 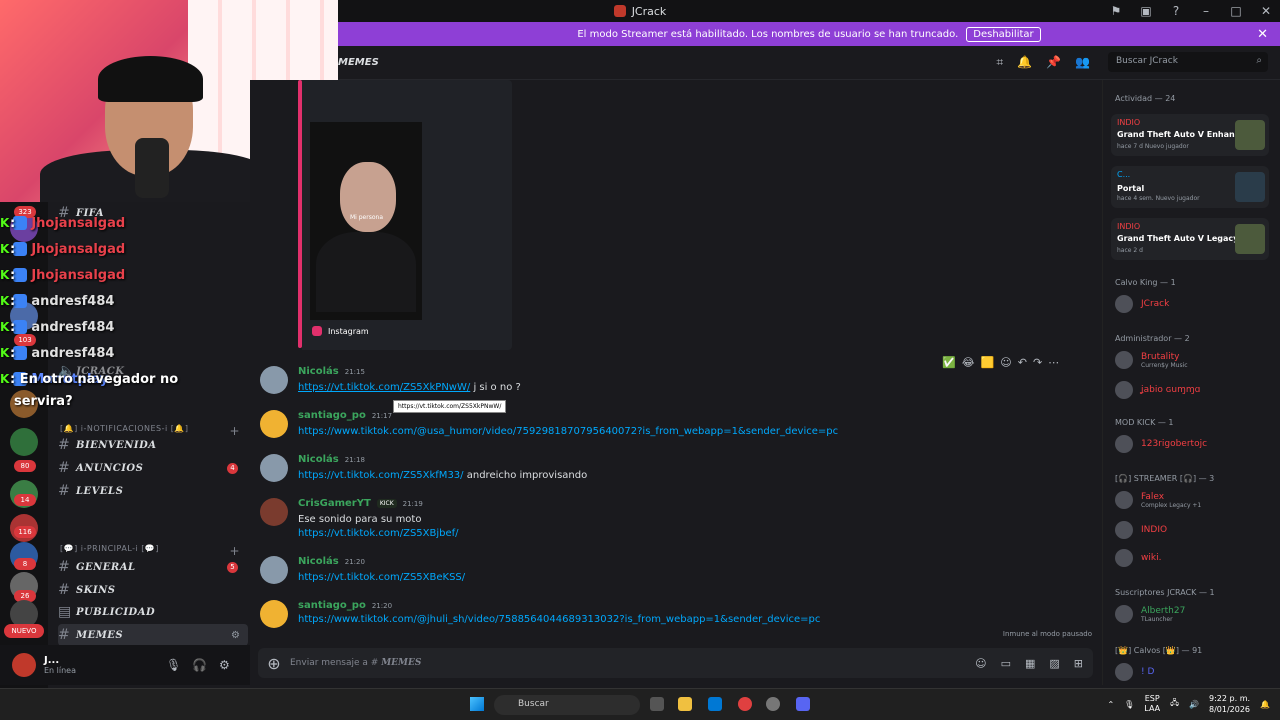 What do you see at coordinates (988, 362) in the screenshot?
I see `reaction-flag-icon: 🟨` at bounding box center [988, 362].